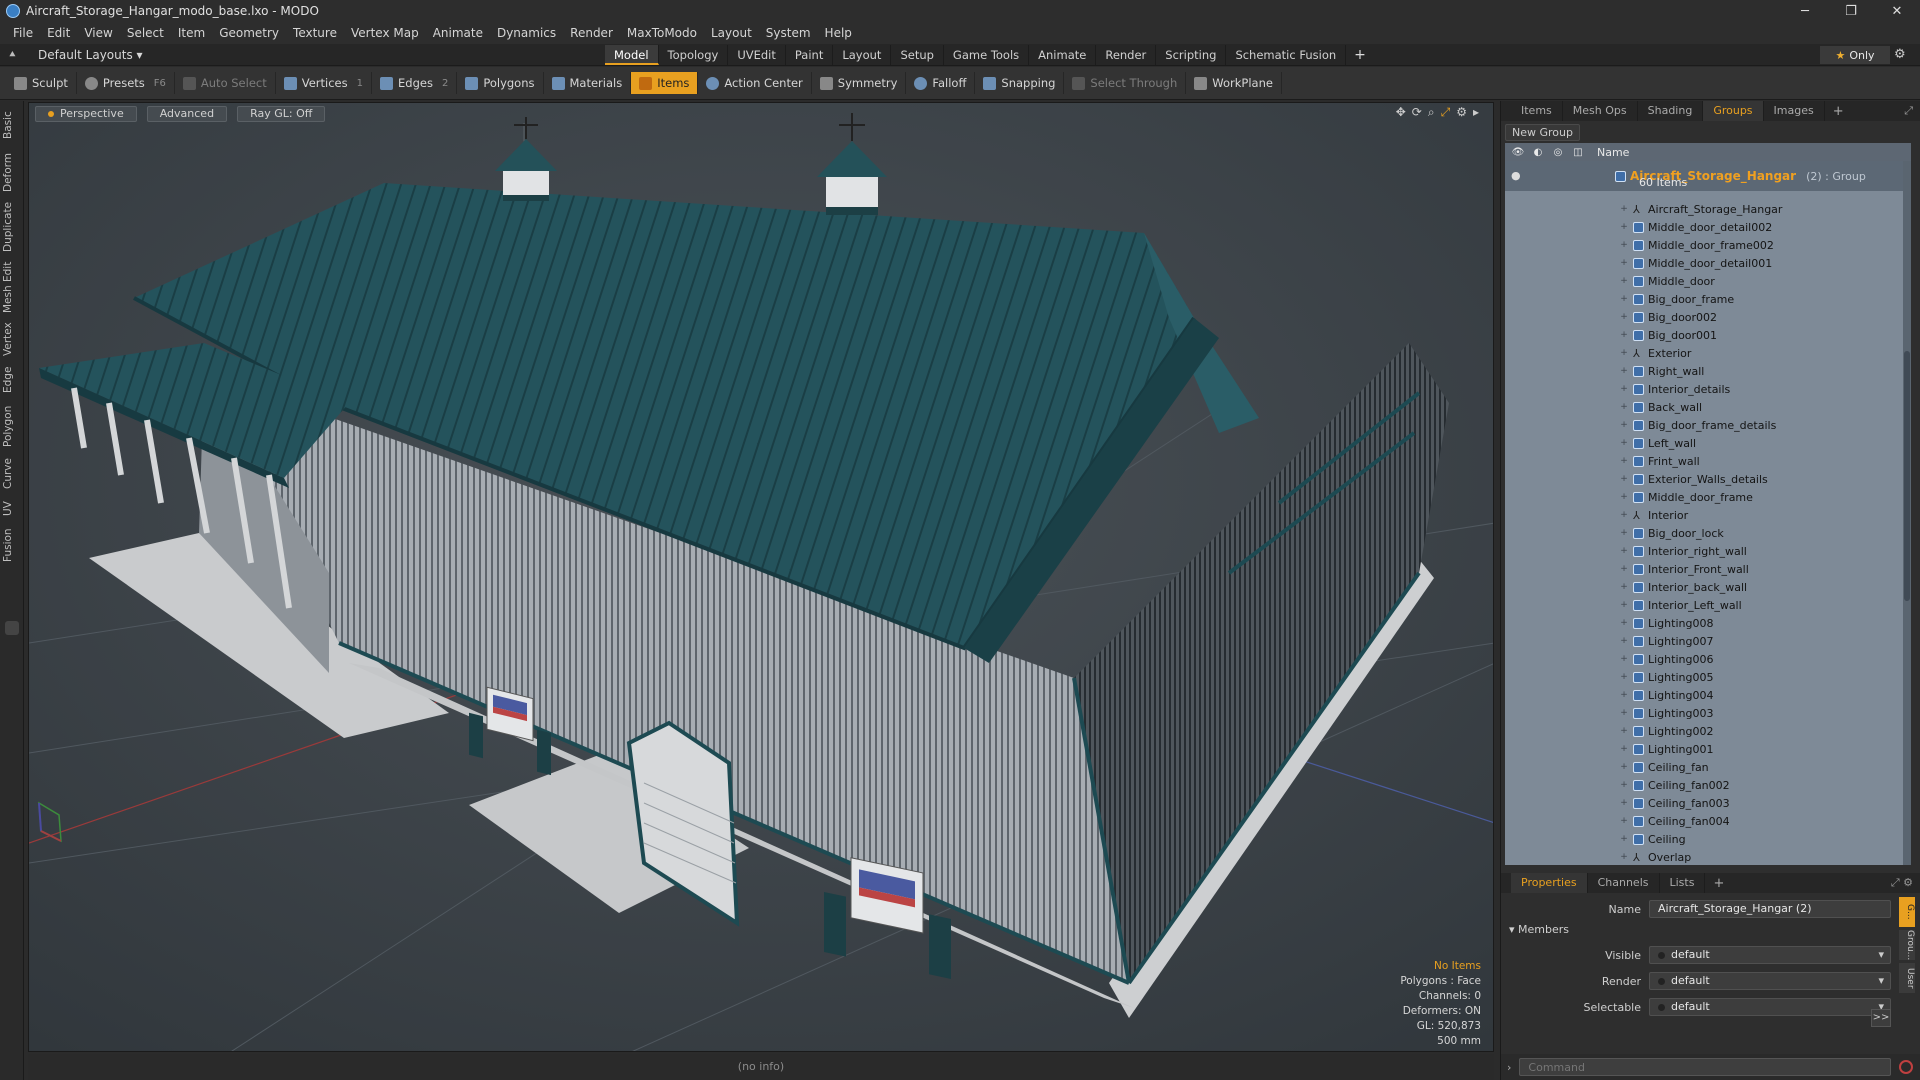 Image resolution: width=1920 pixels, height=1080 pixels. I want to click on tree-item-row: + Ceiling_fan002, so click(1708, 785).